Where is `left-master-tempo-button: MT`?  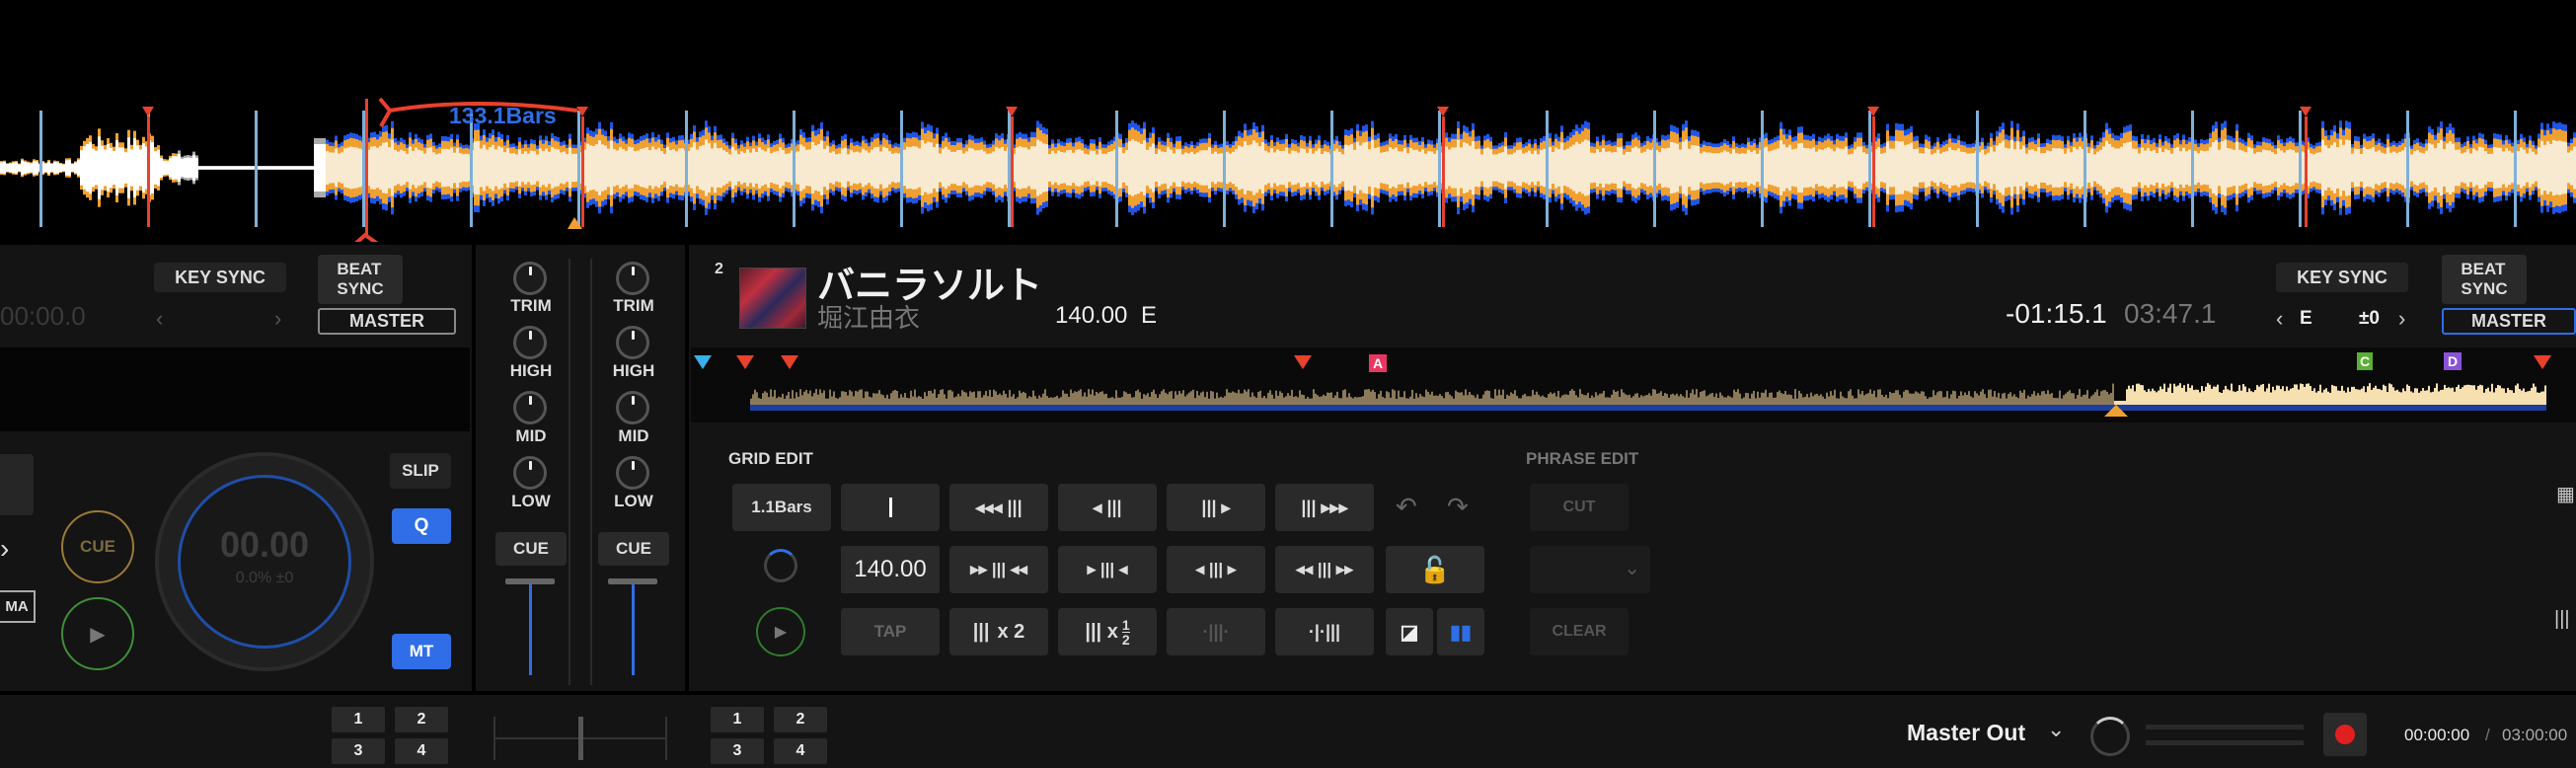 left-master-tempo-button: MT is located at coordinates (422, 651).